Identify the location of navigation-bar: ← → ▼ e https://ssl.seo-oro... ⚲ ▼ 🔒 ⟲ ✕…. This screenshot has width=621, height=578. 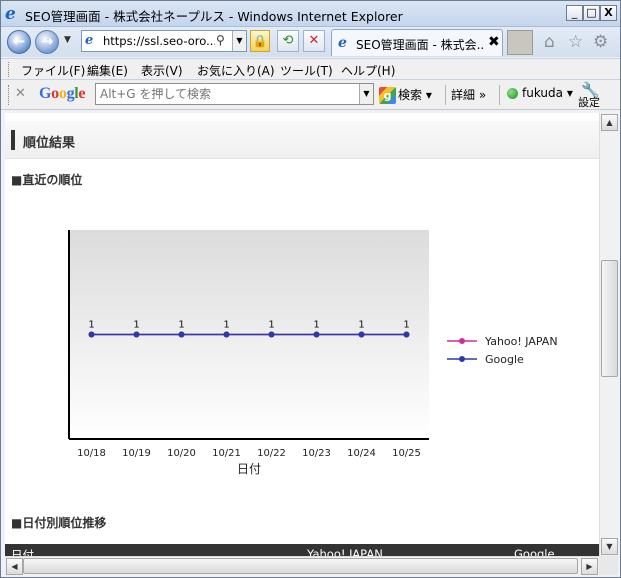
(310, 42).